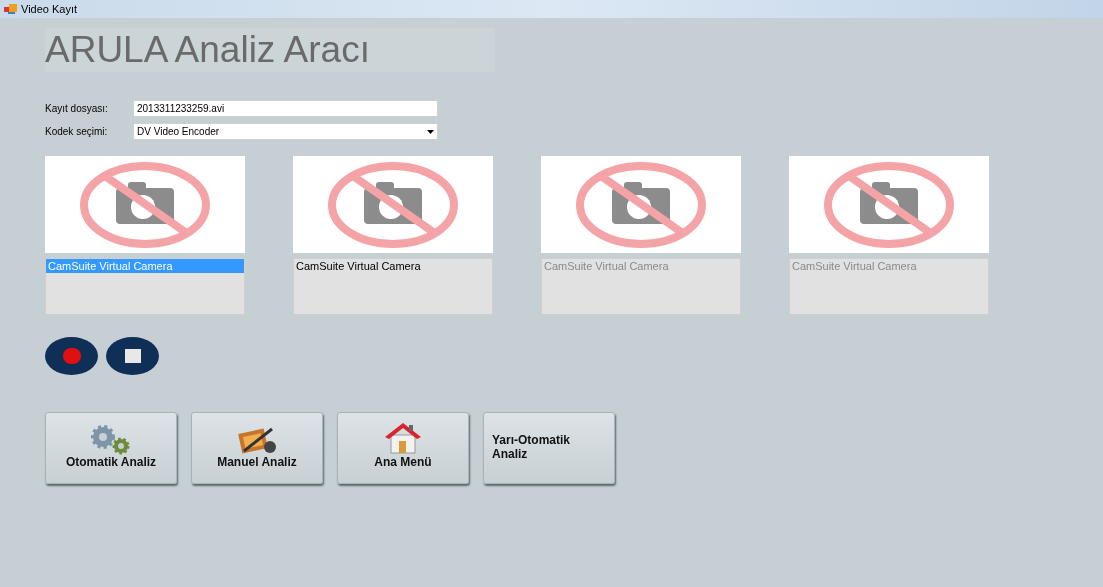 The image size is (1103, 587). What do you see at coordinates (403, 448) in the screenshot?
I see `analysis-button: Ana Menü` at bounding box center [403, 448].